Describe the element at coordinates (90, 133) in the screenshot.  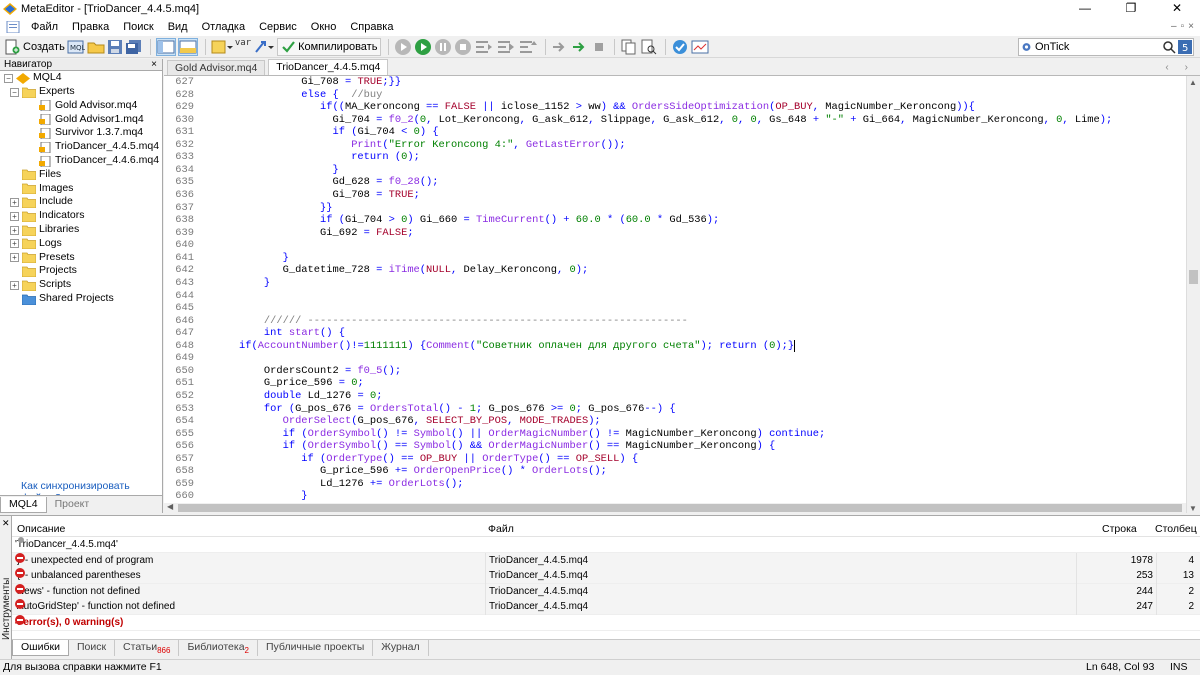
I see `tree-file: Survivor 1.3.7.mq4` at that location.